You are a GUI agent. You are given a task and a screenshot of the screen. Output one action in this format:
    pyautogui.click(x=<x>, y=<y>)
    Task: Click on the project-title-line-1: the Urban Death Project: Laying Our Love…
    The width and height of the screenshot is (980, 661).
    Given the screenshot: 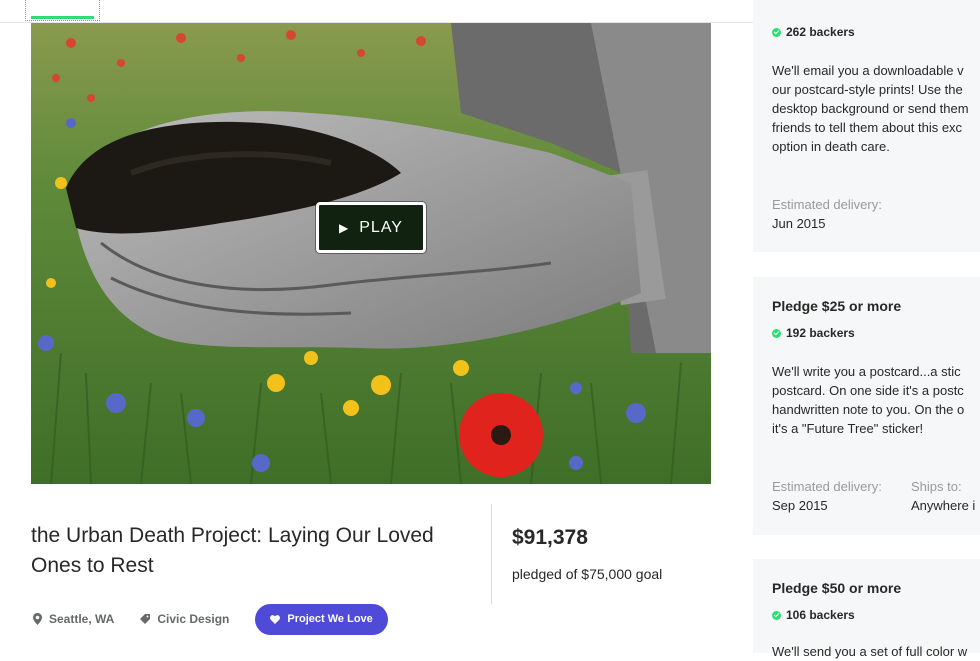 What is the action you would take?
    pyautogui.click(x=232, y=535)
    